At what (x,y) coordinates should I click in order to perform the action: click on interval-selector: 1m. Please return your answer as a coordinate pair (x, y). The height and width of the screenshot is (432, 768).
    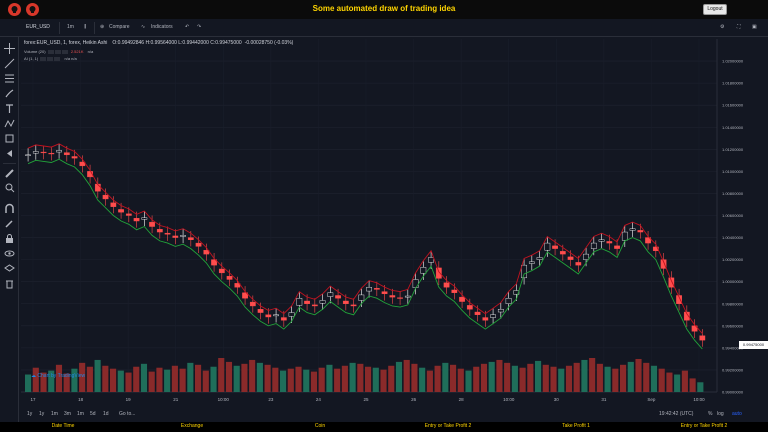
    Looking at the image, I should click on (70, 27).